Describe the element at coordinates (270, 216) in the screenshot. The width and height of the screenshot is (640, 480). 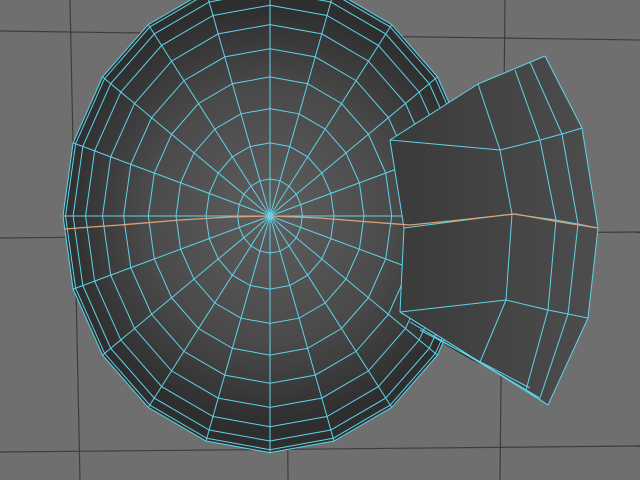
I see `sphere-pole-vertex` at that location.